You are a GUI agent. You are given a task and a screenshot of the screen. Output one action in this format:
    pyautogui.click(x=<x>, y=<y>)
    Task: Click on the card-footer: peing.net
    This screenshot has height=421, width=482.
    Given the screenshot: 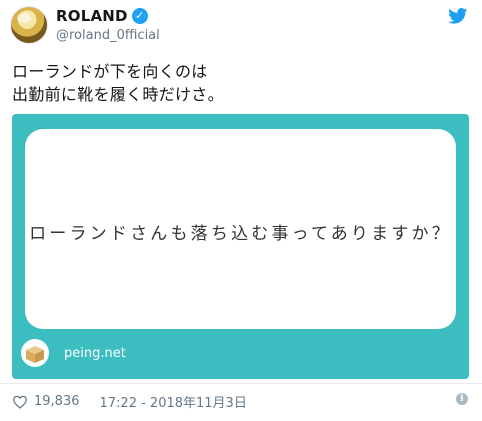 What is the action you would take?
    pyautogui.click(x=73, y=353)
    